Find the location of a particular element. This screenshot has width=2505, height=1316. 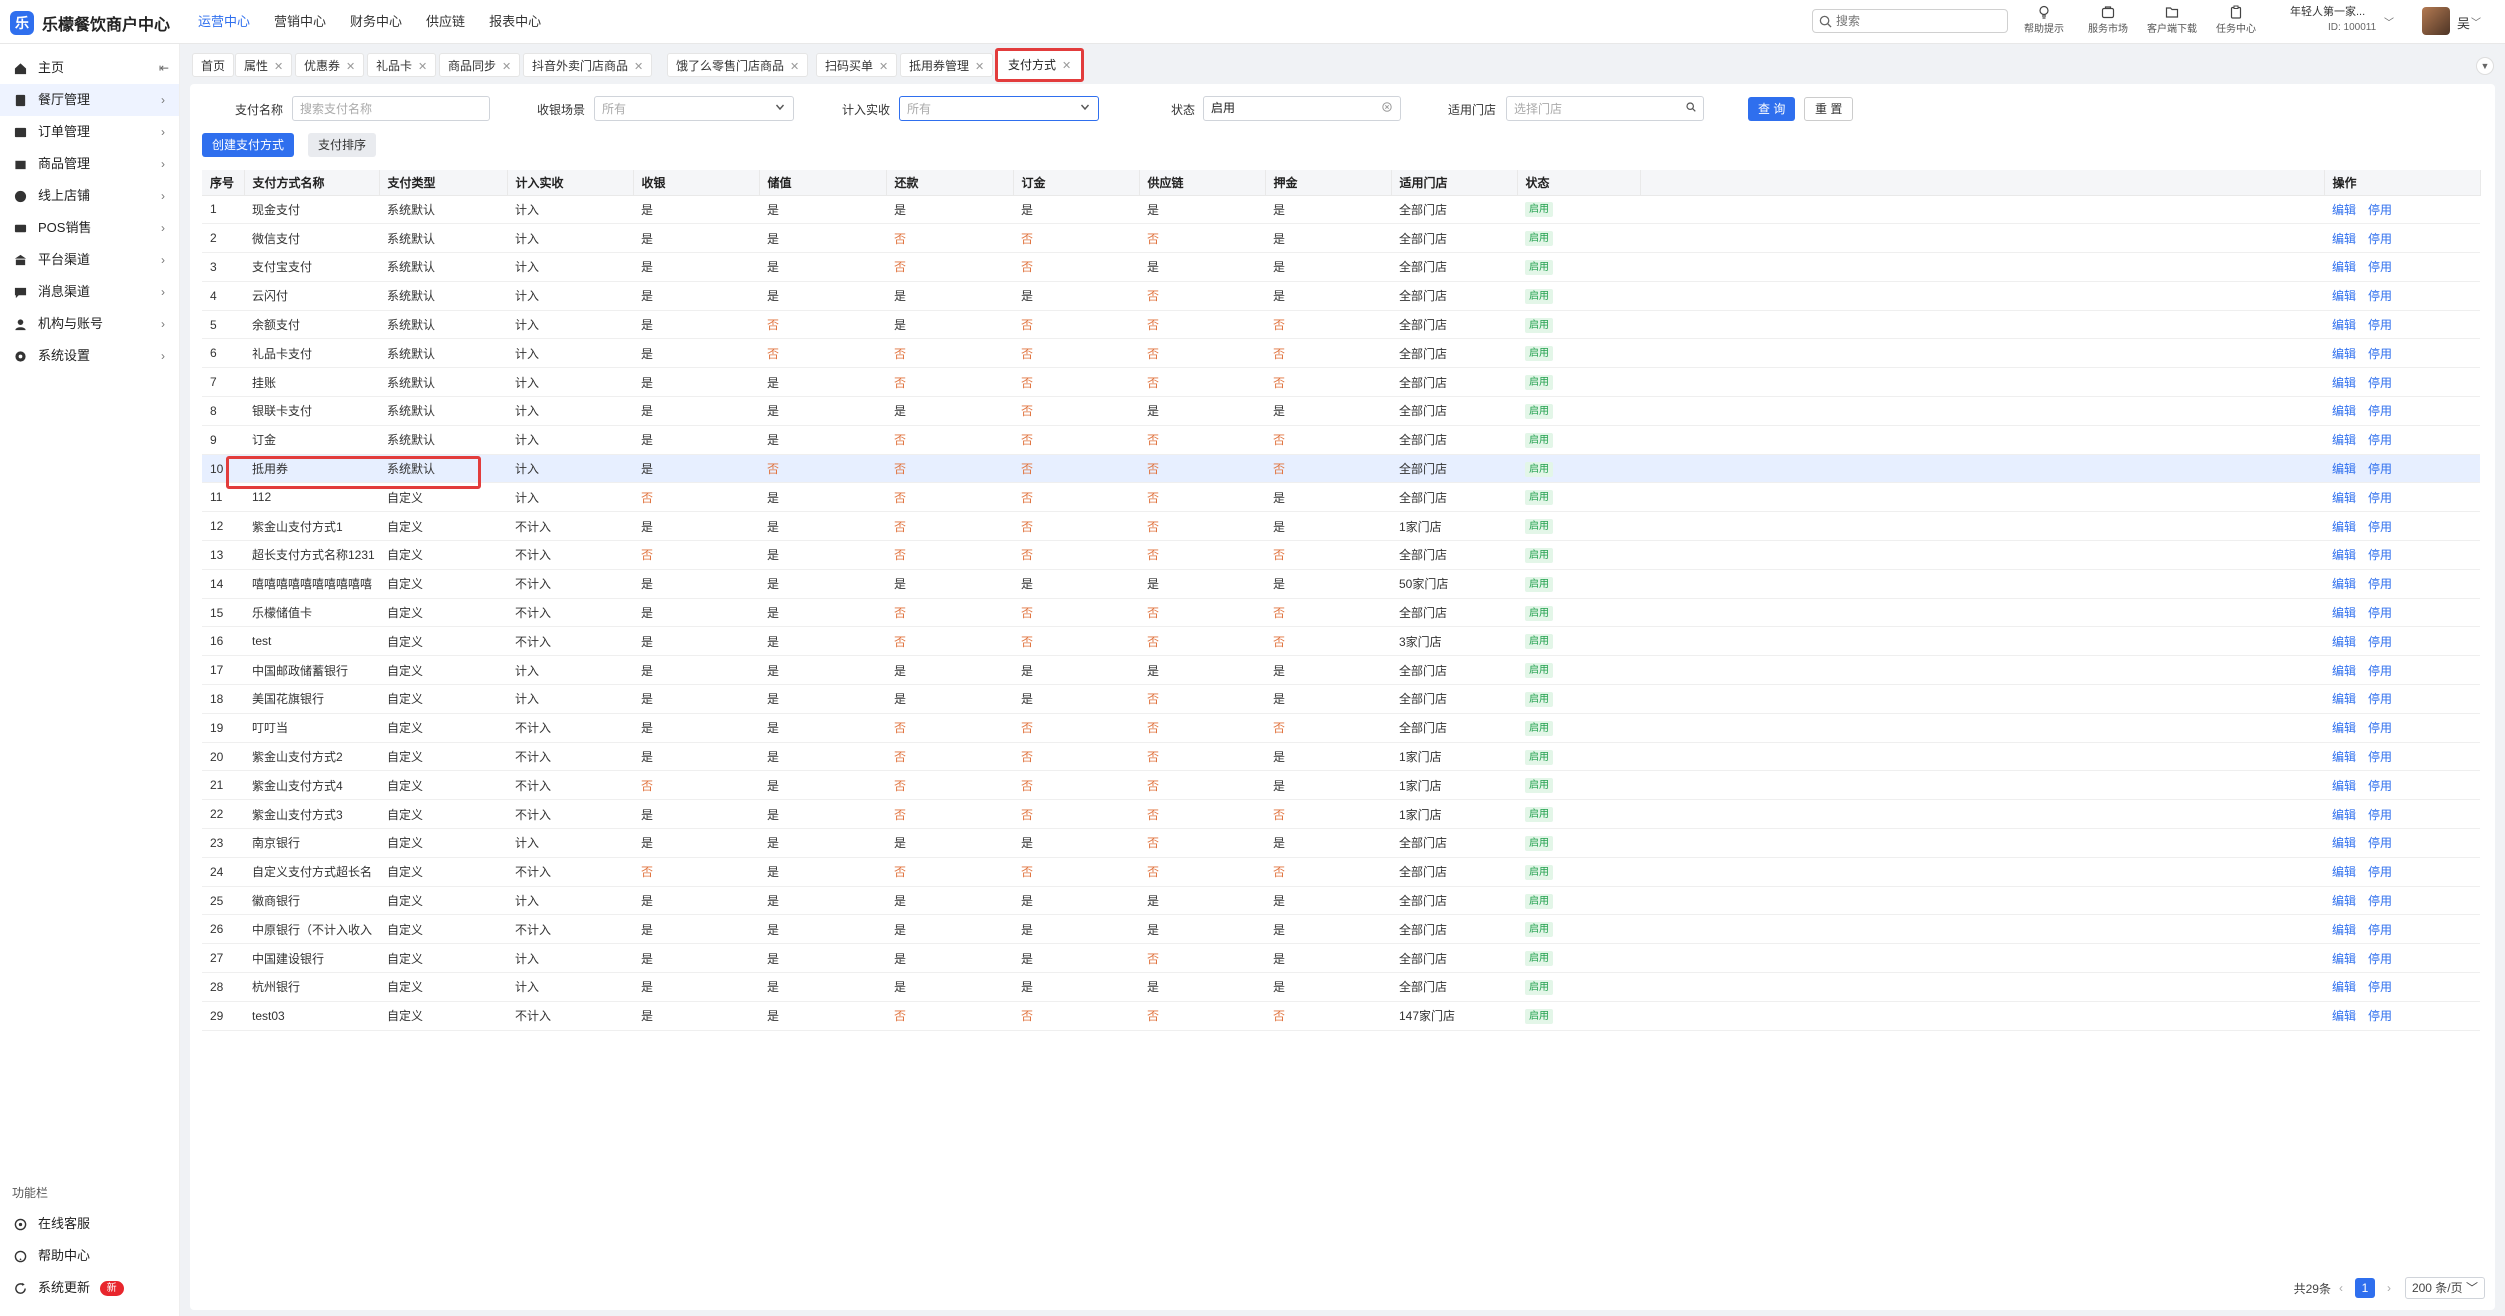

income-select is located at coordinates (999, 108).